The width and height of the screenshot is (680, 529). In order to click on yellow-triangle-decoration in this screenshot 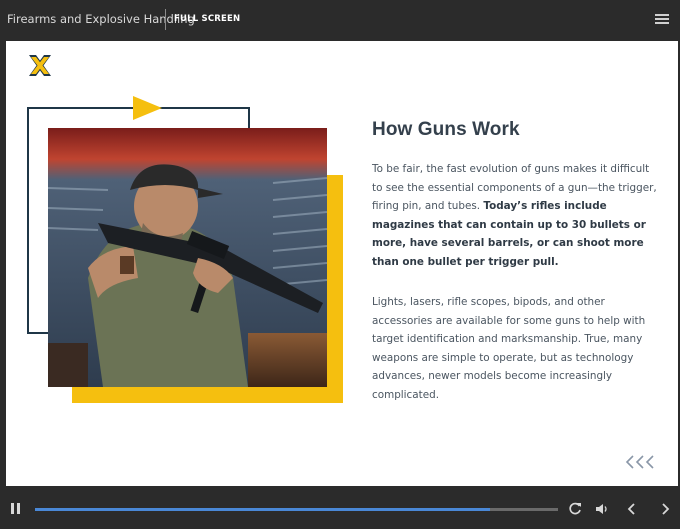, I will do `click(147, 108)`.